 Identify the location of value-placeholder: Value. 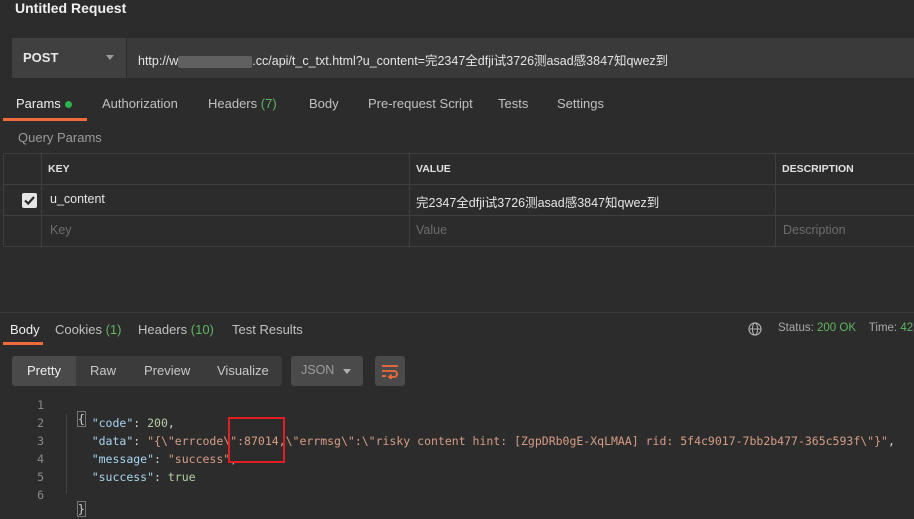
(431, 230).